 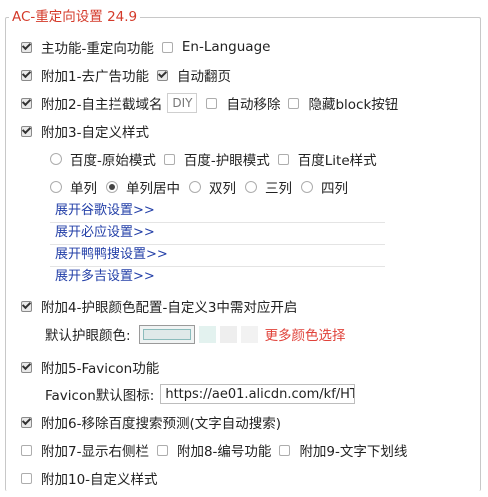 What do you see at coordinates (153, 189) in the screenshot?
I see `single-center-label: 单列居中` at bounding box center [153, 189].